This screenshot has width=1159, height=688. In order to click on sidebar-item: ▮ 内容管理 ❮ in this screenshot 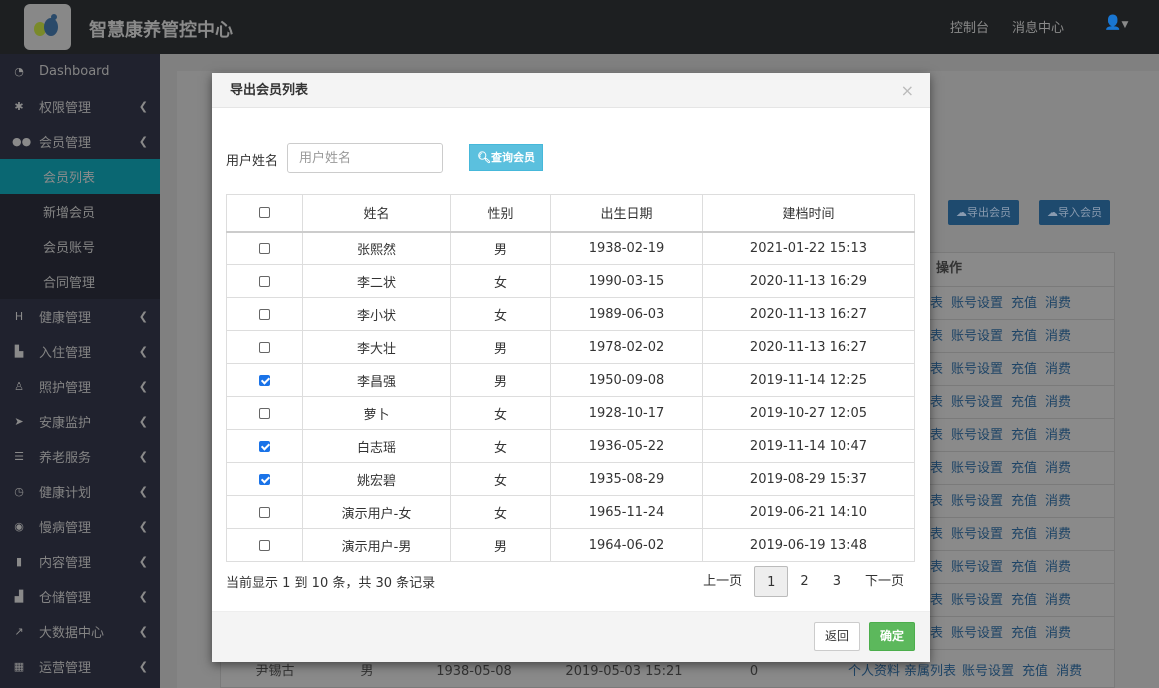, I will do `click(80, 561)`.